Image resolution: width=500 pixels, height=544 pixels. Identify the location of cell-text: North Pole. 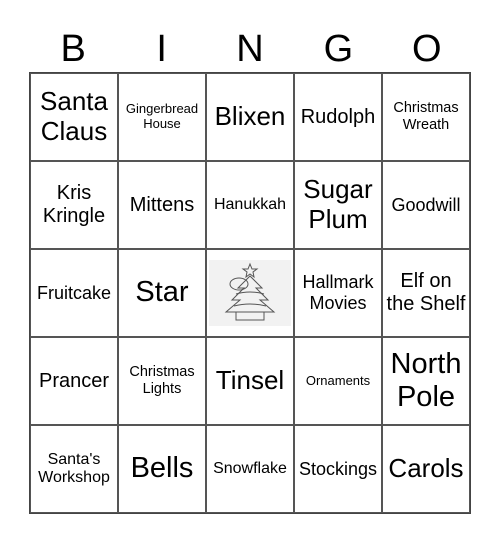
(426, 380).